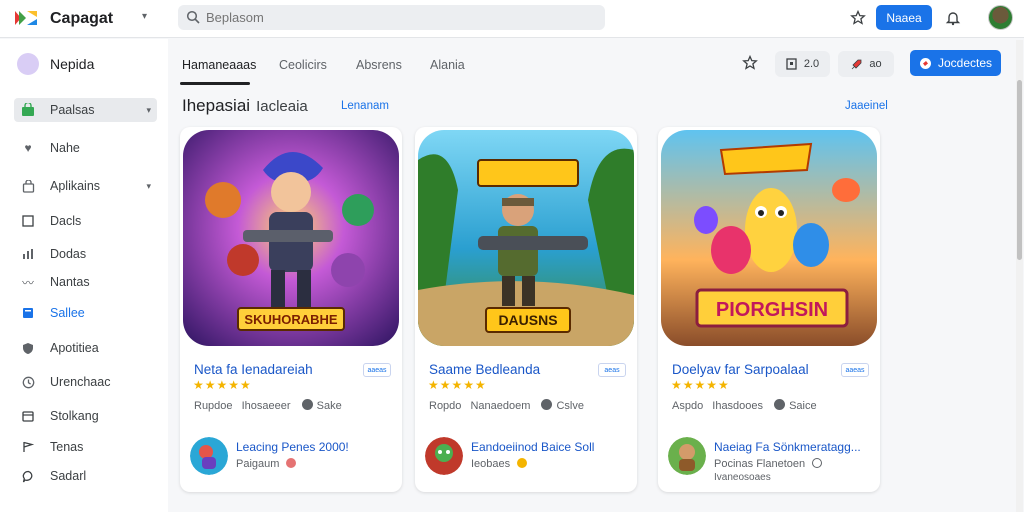 This screenshot has height=512, width=1024. Describe the element at coordinates (447, 65) in the screenshot. I see `tab-3: Alania` at that location.